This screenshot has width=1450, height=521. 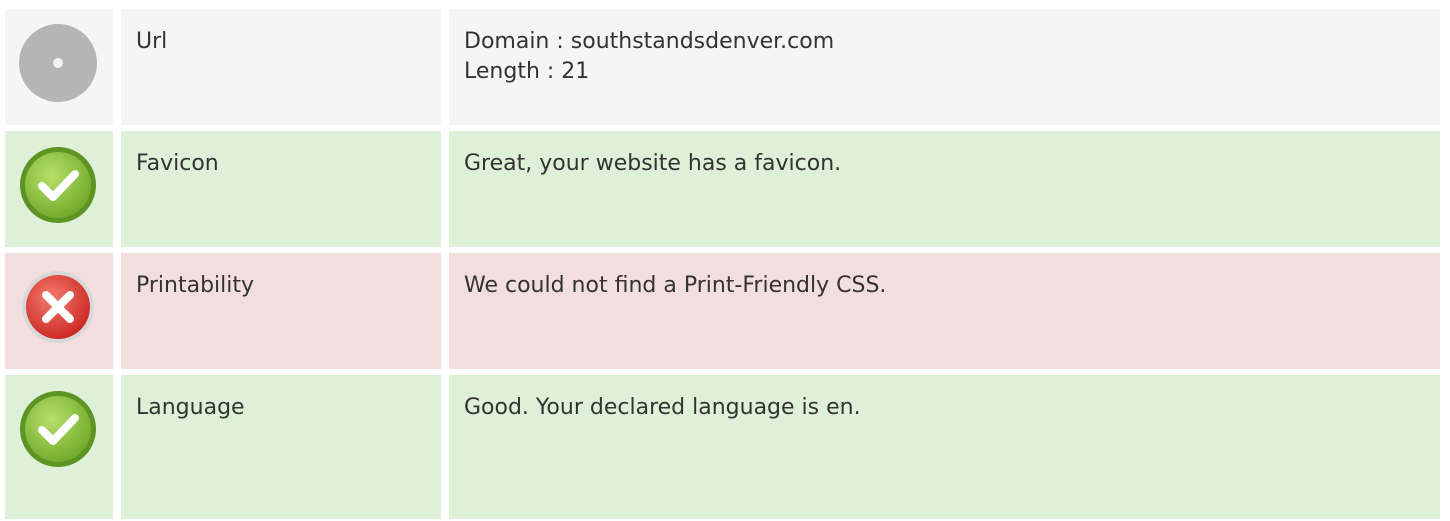 What do you see at coordinates (152, 41) in the screenshot?
I see `check-label: Url` at bounding box center [152, 41].